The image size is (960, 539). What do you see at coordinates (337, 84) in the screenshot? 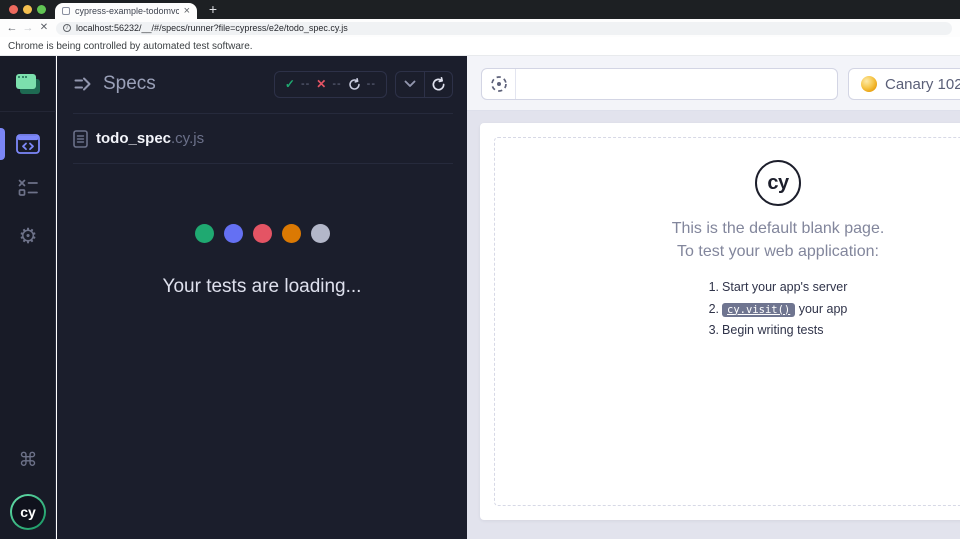
I see `failed-count: --` at bounding box center [337, 84].